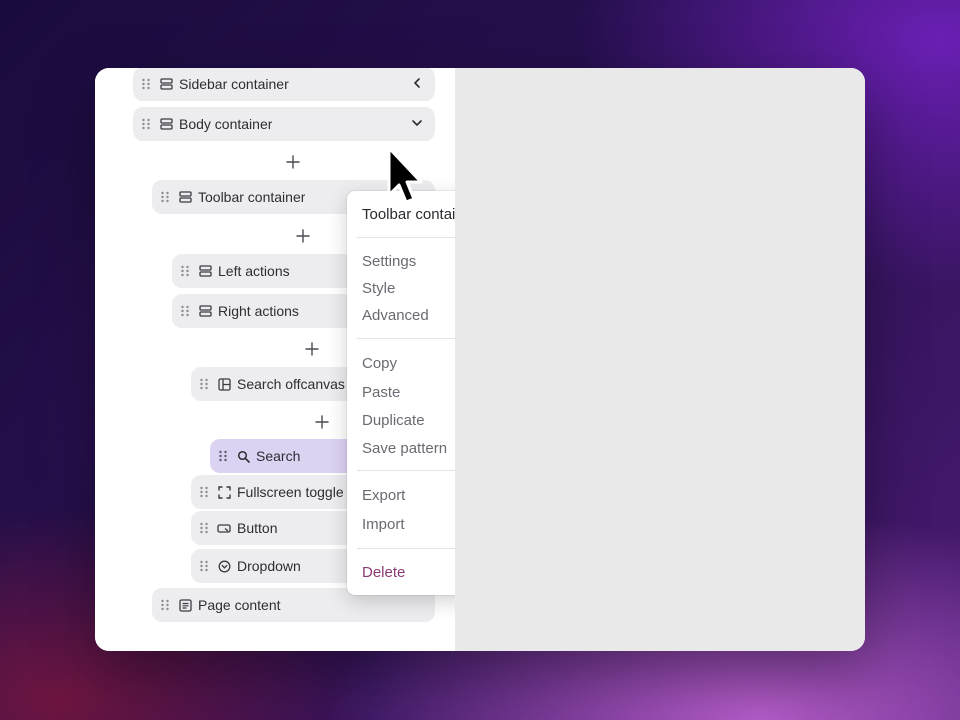 This screenshot has height=720, width=960. What do you see at coordinates (405, 175) in the screenshot?
I see `mouse-cursor-icon` at bounding box center [405, 175].